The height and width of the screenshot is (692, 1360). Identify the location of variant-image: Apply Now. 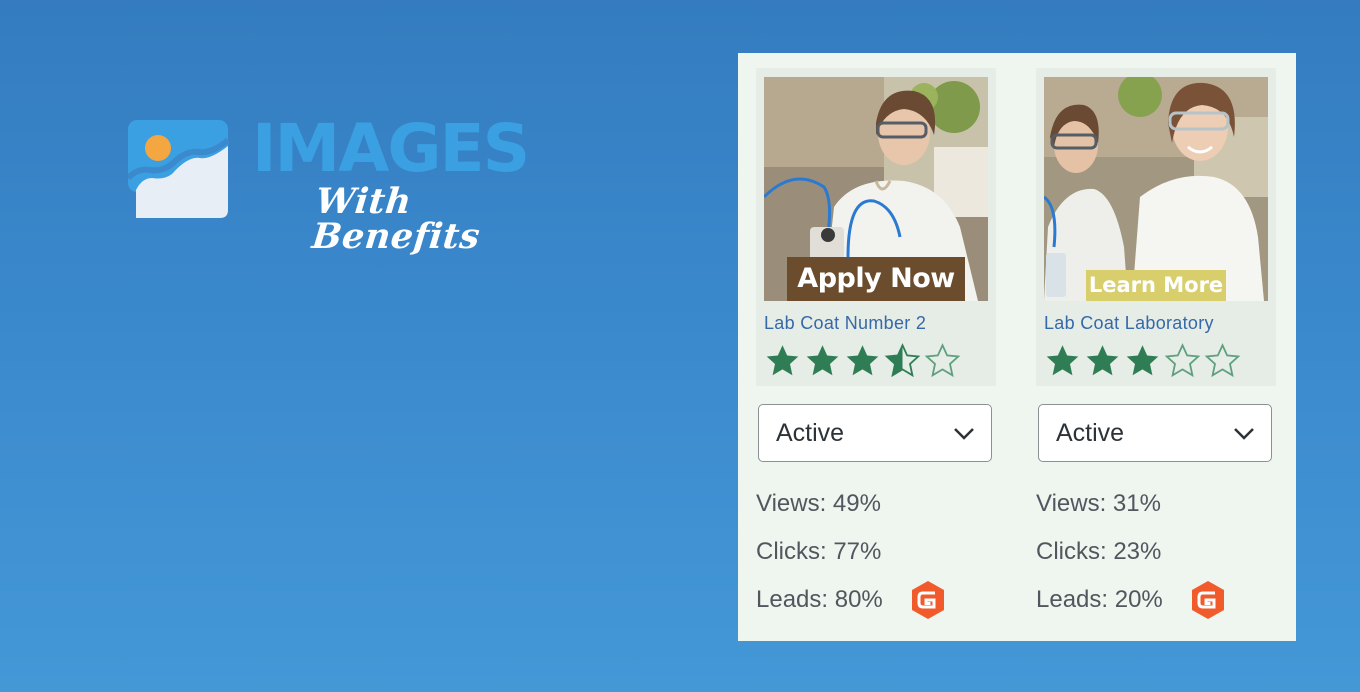
(876, 189).